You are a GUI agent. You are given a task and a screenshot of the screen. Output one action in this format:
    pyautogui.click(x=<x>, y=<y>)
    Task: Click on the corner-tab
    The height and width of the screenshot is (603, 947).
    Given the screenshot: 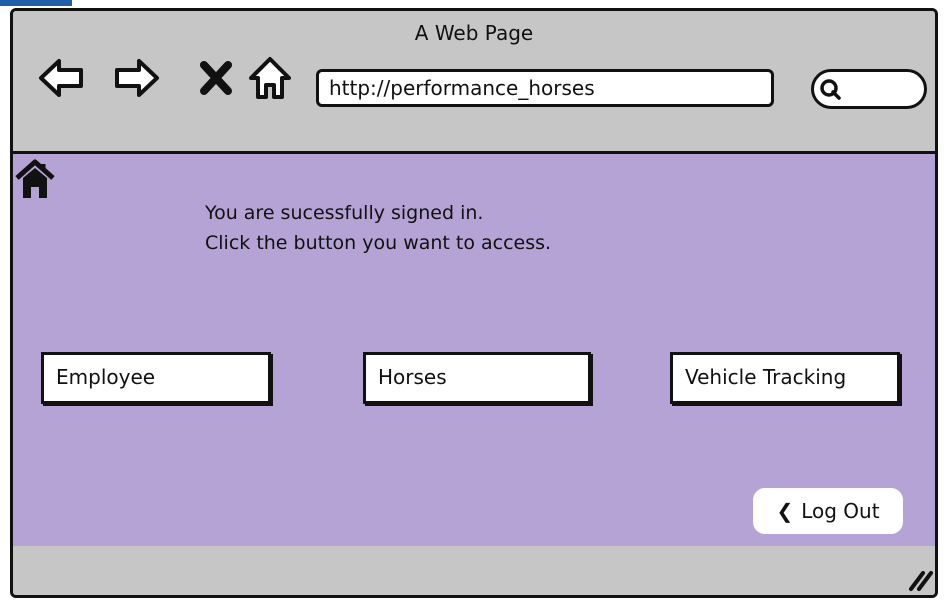 What is the action you would take?
    pyautogui.click(x=36, y=3)
    